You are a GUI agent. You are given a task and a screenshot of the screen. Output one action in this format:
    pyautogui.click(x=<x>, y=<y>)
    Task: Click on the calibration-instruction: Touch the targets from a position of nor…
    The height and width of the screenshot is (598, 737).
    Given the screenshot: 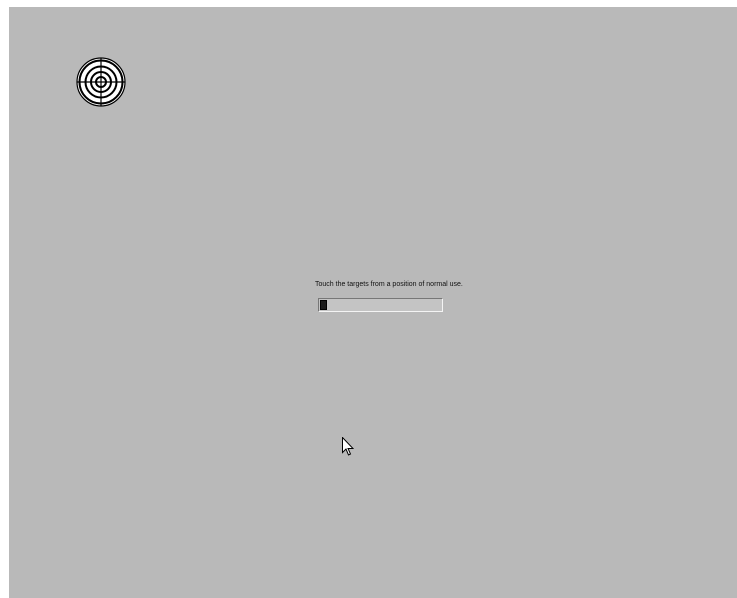 What is the action you would take?
    pyautogui.click(x=389, y=284)
    